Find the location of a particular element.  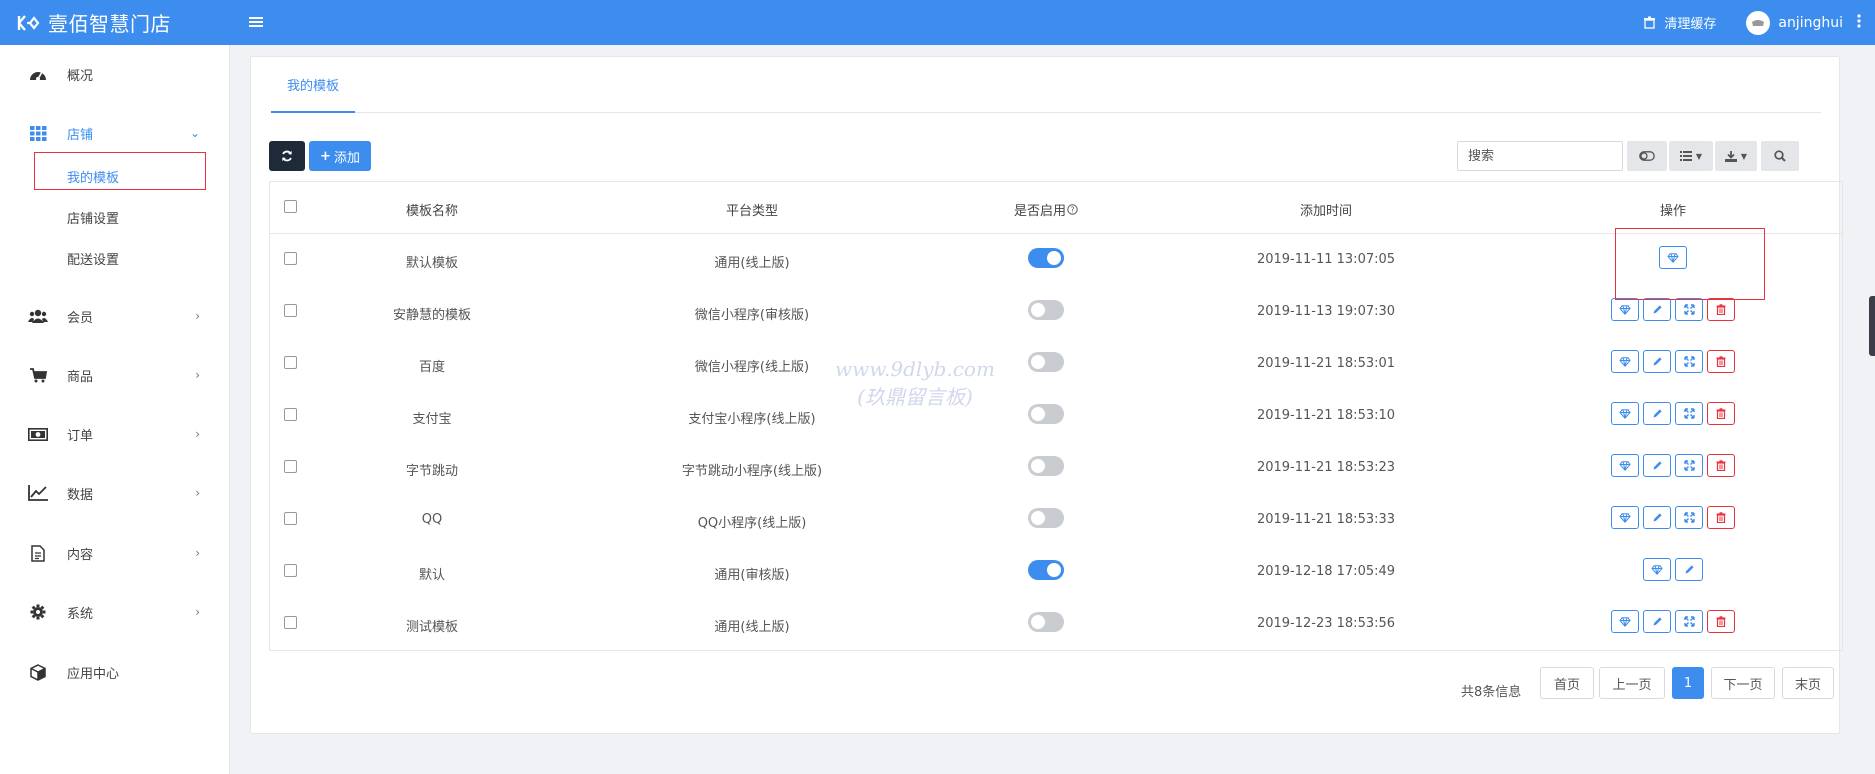

table-row: 默认 通用(审核版) 2019-12-18 17:05:49 is located at coordinates (1056, 572).